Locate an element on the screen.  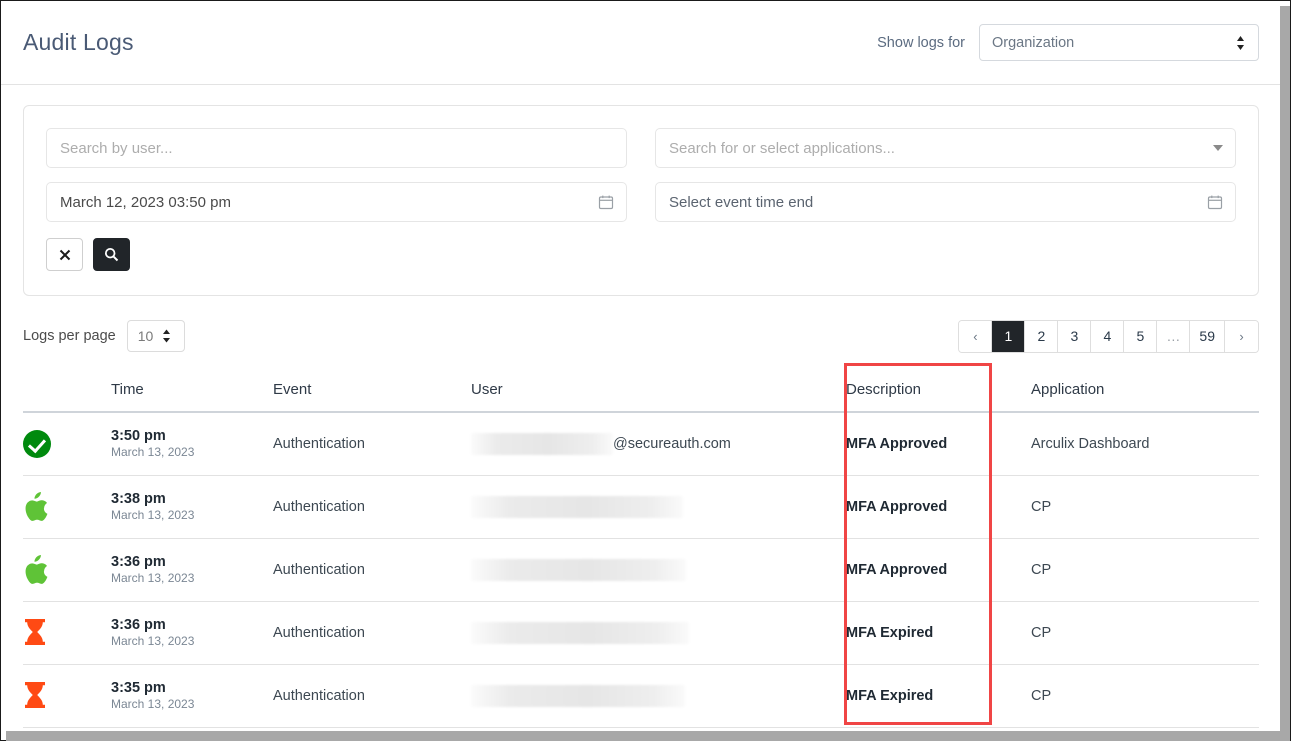
check-circle-icon is located at coordinates (37, 444).